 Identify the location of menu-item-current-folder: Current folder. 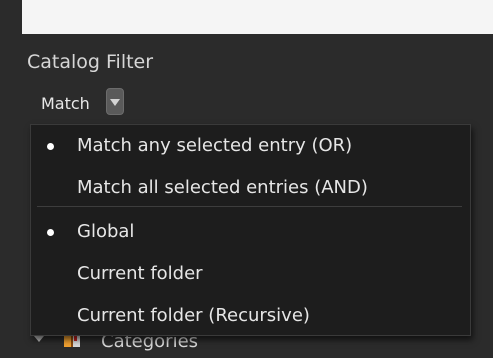
(250, 274).